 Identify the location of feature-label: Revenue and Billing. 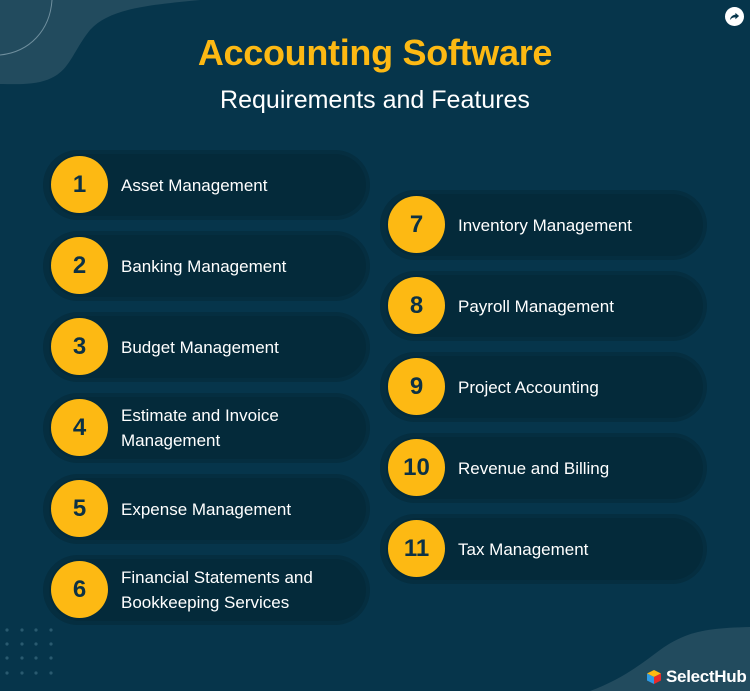
(534, 468).